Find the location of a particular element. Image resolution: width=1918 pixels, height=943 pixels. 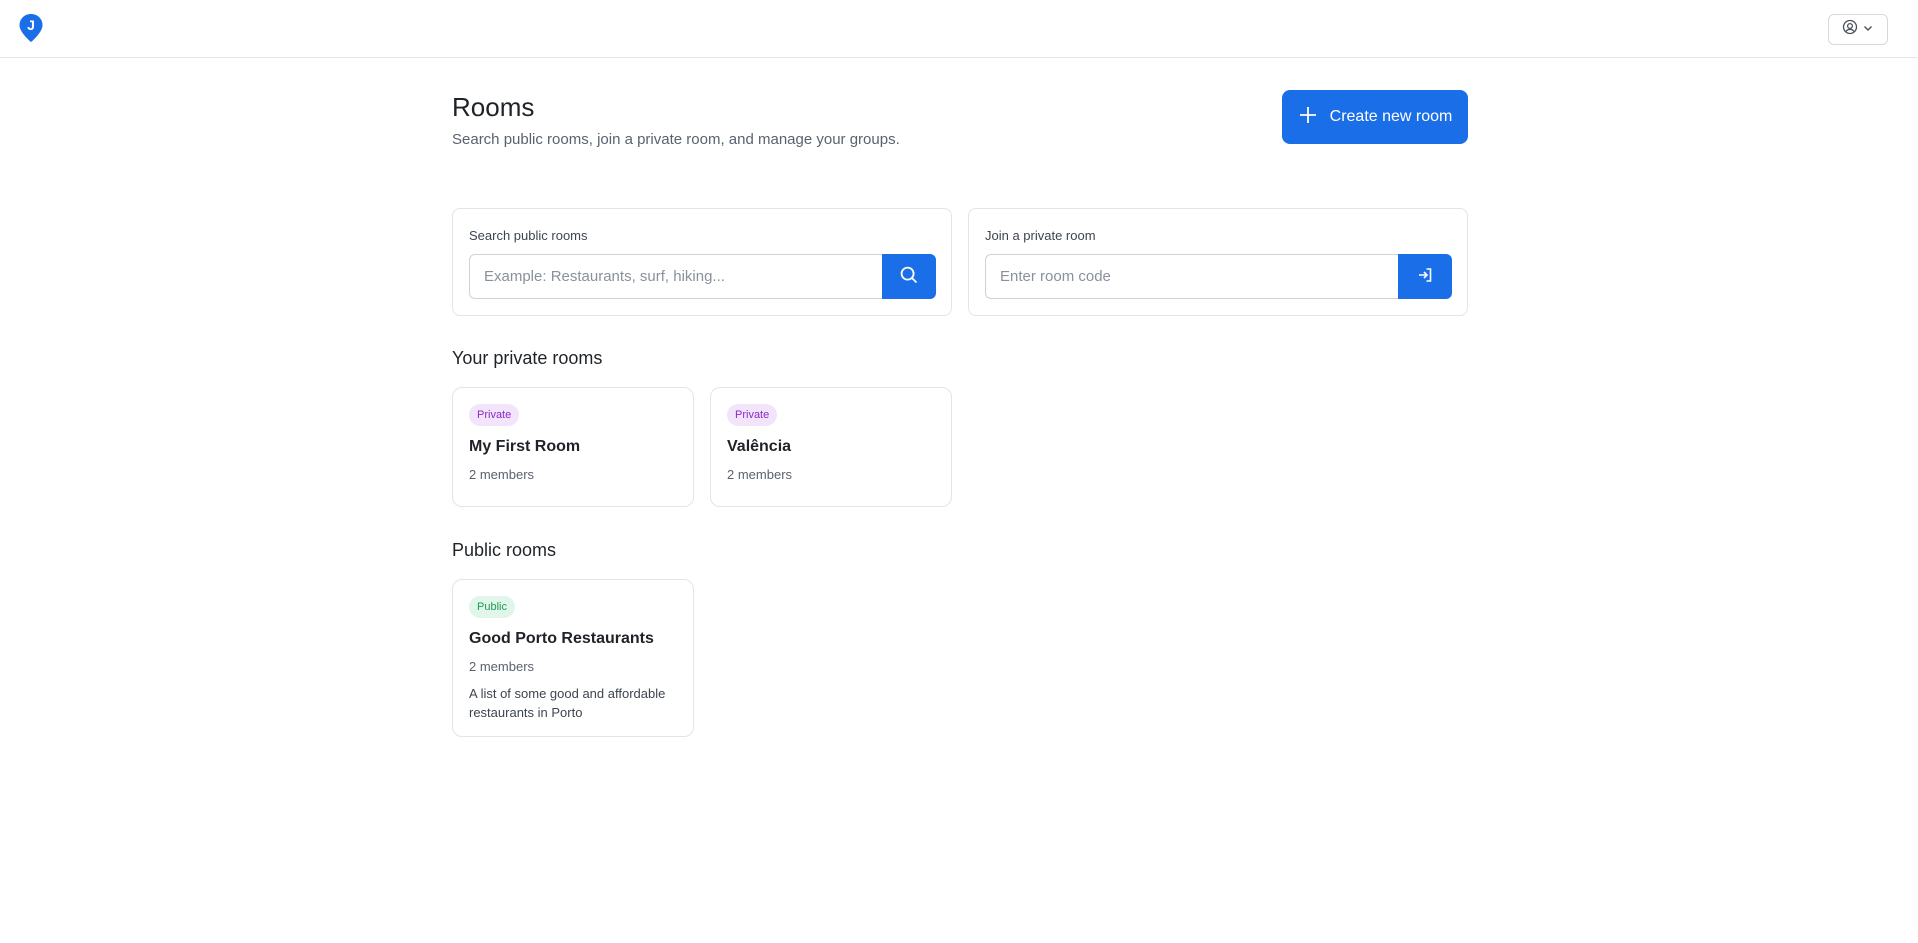

search-input is located at coordinates (675, 276).